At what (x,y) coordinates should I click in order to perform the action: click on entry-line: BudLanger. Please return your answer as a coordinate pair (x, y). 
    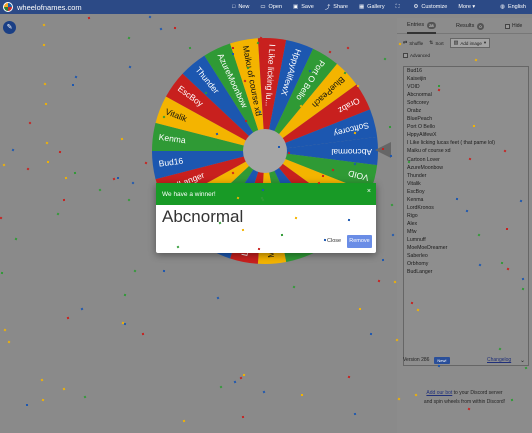
    Looking at the image, I should click on (420, 272).